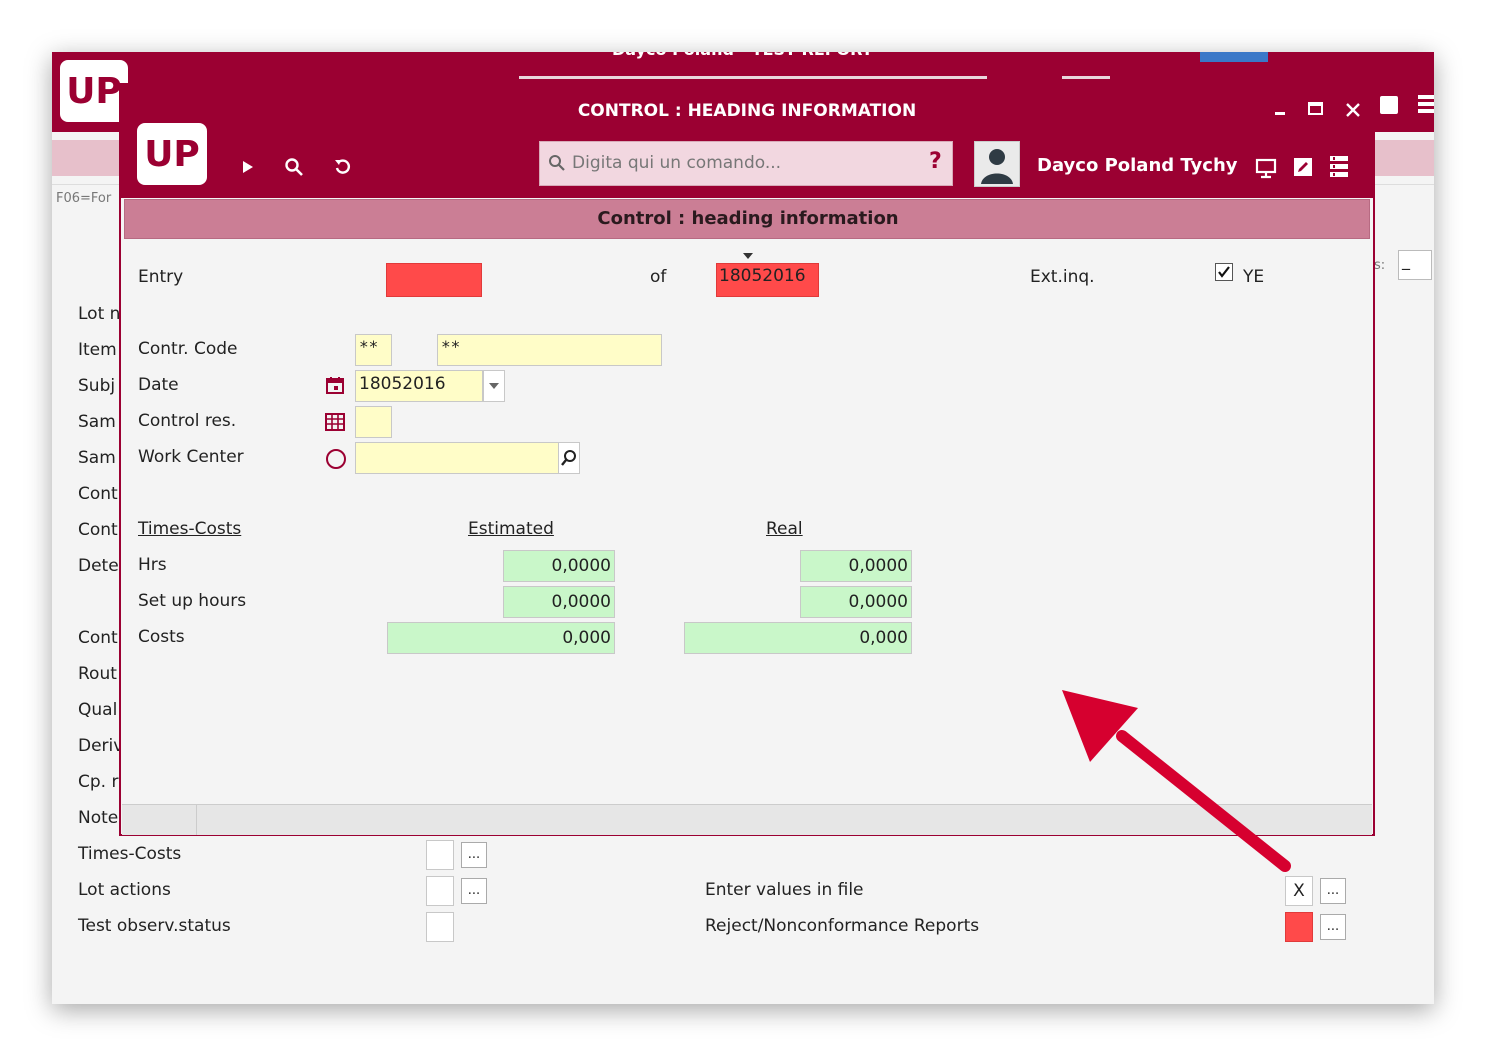 The width and height of the screenshot is (1486, 1056). What do you see at coordinates (248, 169) in the screenshot?
I see `play-icon` at bounding box center [248, 169].